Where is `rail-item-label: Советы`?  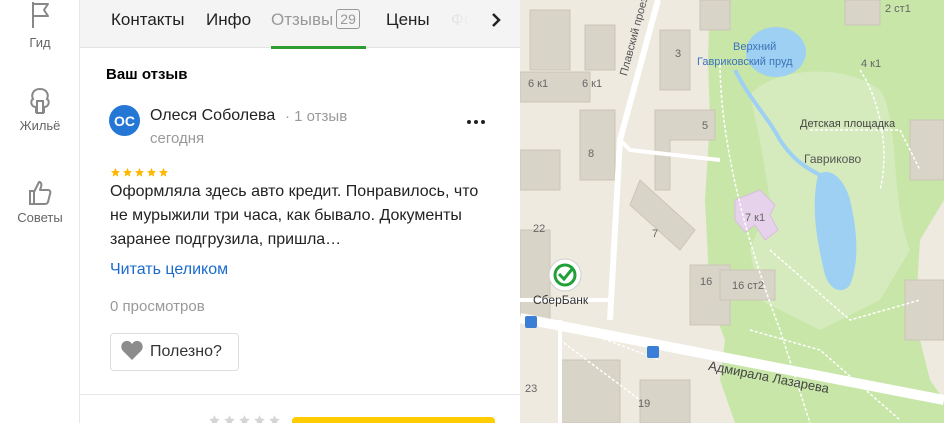 rail-item-label: Советы is located at coordinates (40, 217).